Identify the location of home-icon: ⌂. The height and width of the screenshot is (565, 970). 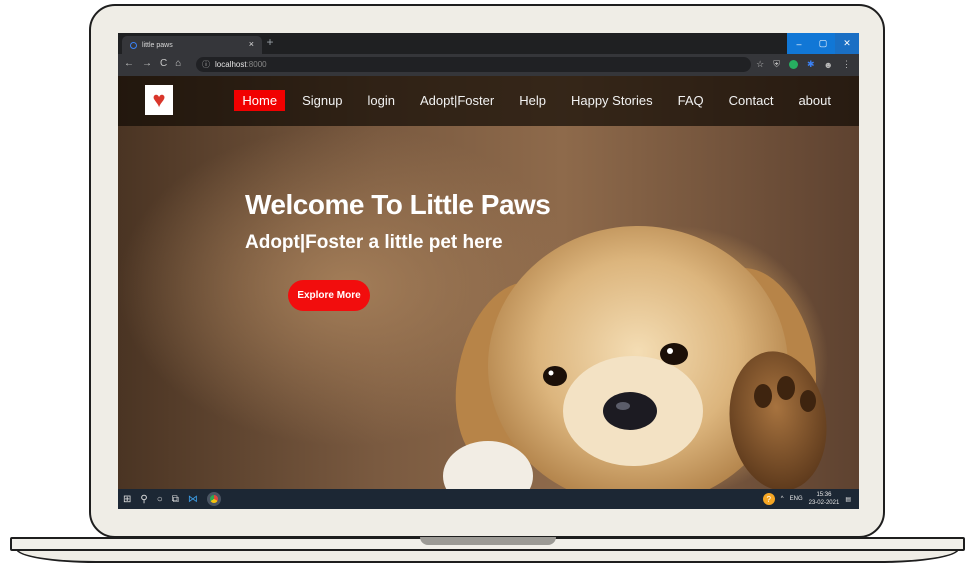
(178, 63).